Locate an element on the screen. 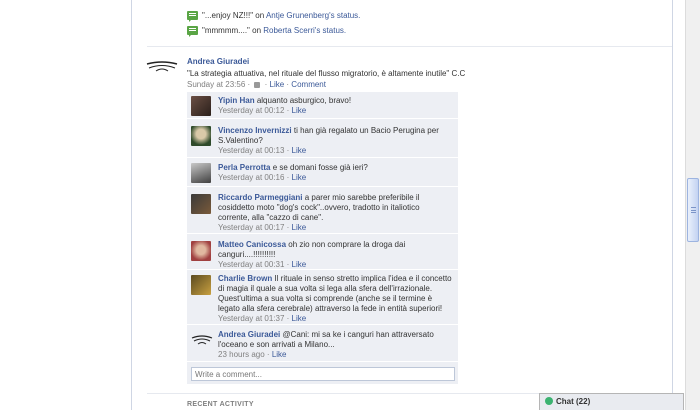 The height and width of the screenshot is (410, 700). comment-timestamp: 23 hours ago is located at coordinates (241, 354).